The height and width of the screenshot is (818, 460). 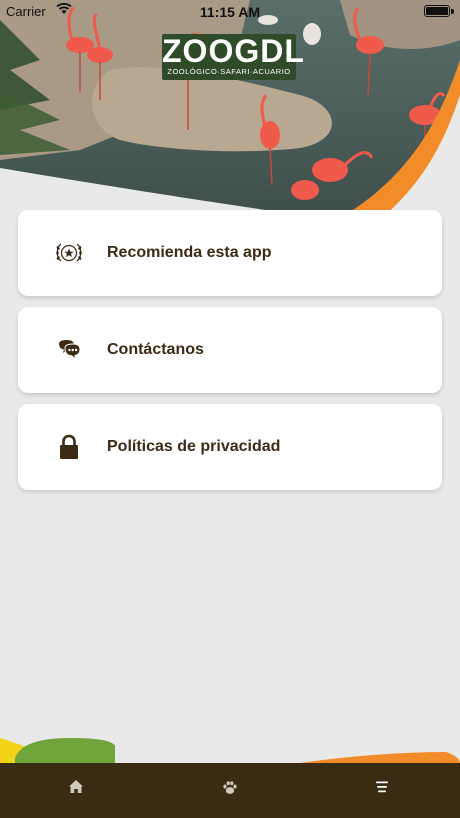 What do you see at coordinates (230, 350) in the screenshot?
I see `contact-us-button: Contáctanos` at bounding box center [230, 350].